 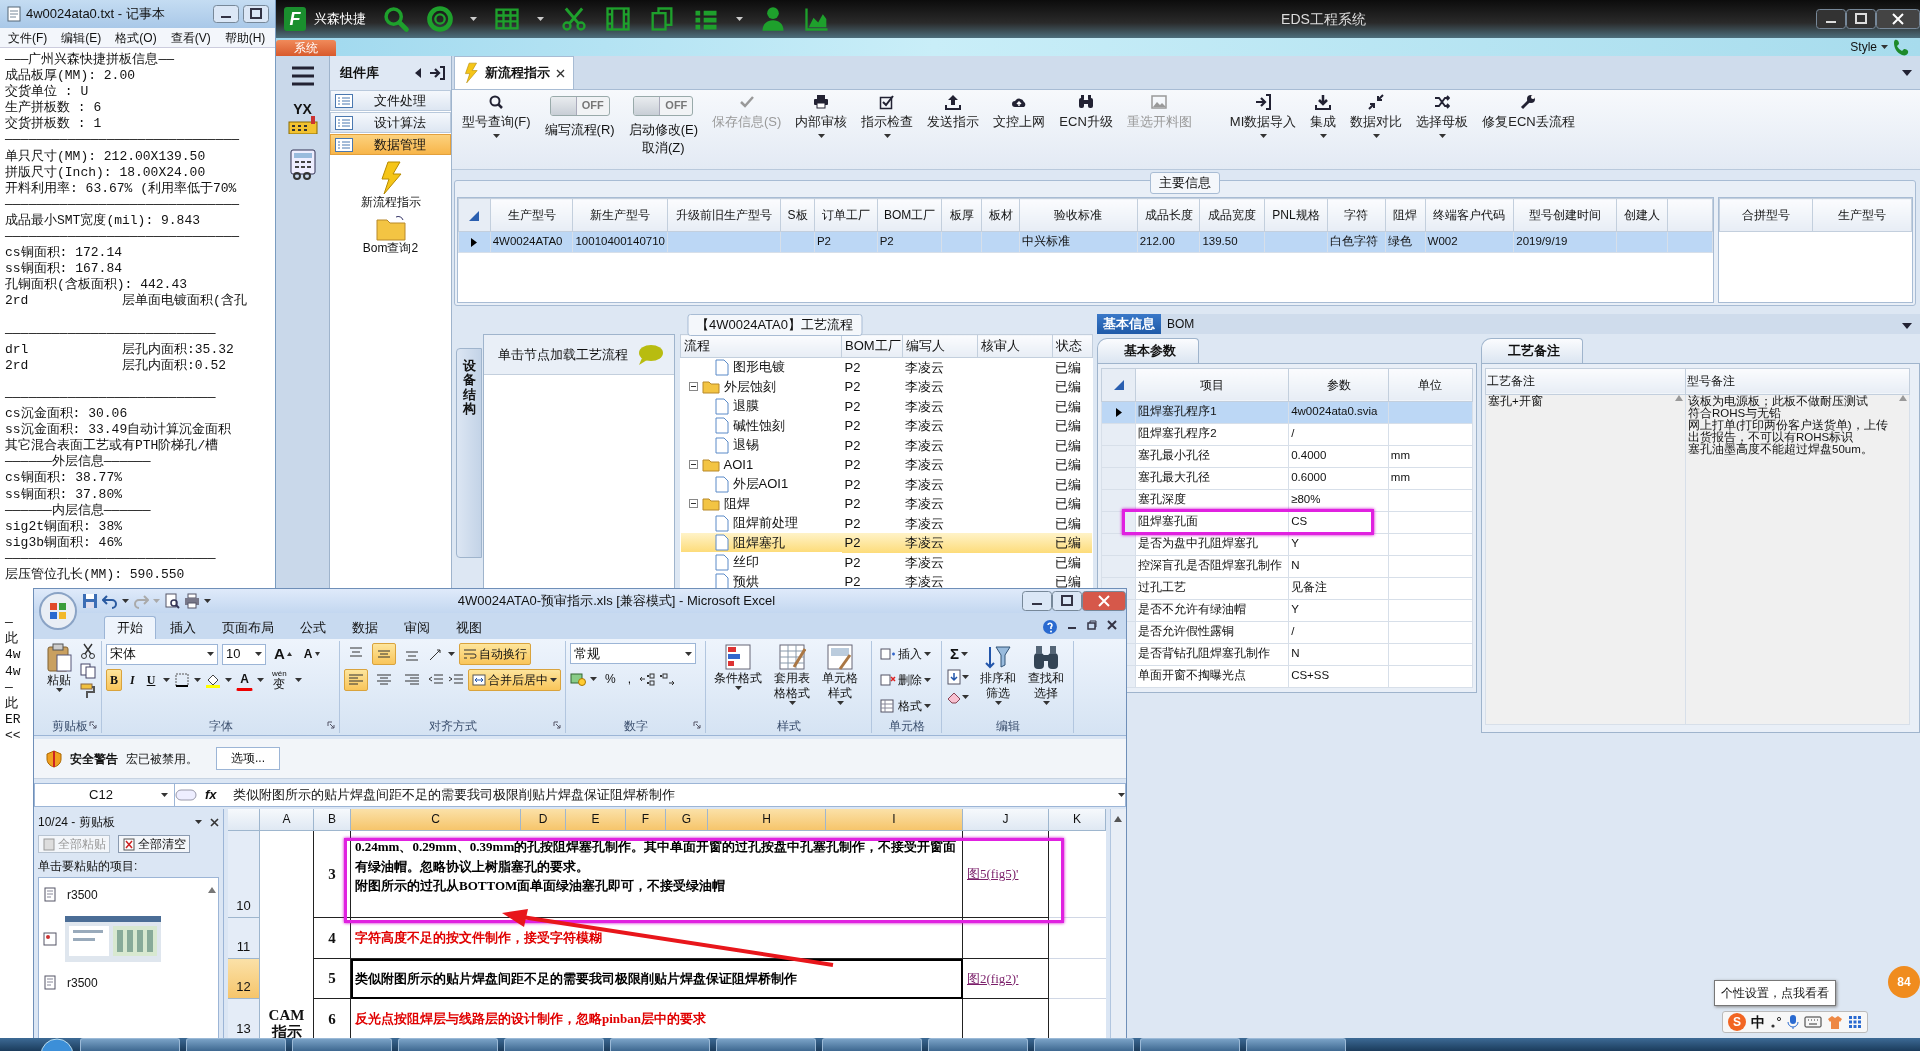 I want to click on restore-icon, so click(x=1092, y=625).